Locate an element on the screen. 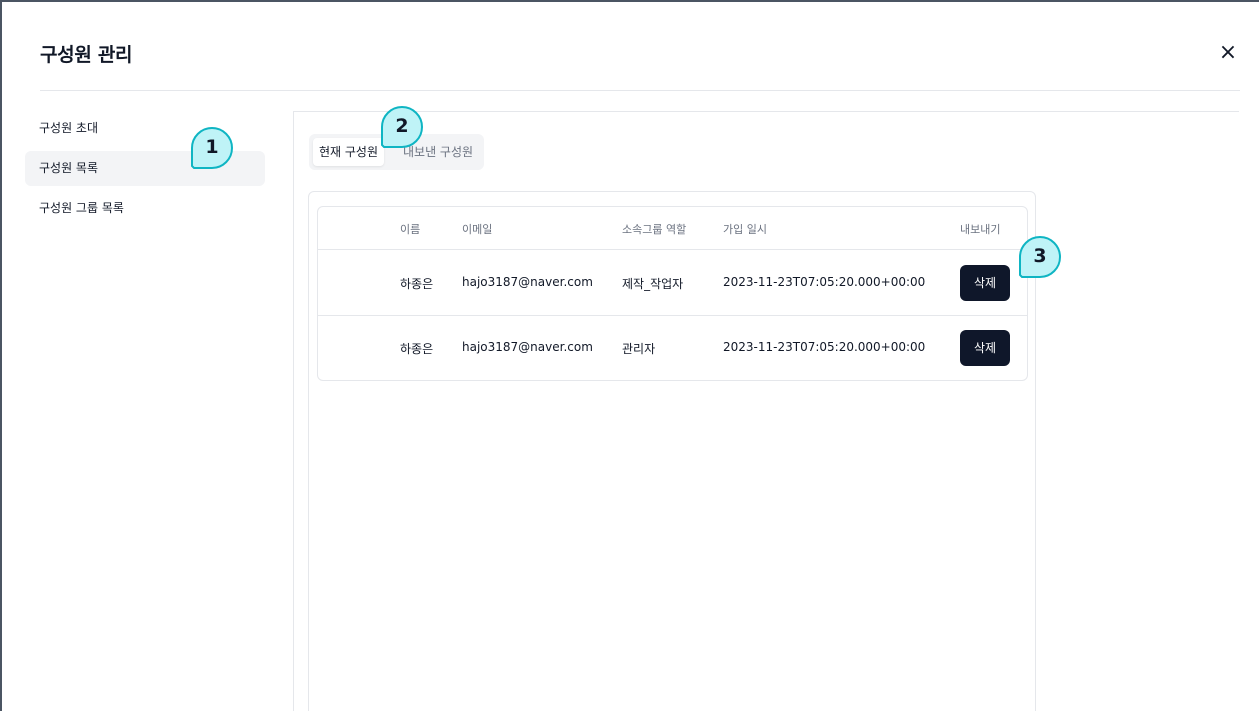 The image size is (1259, 711). callout-badge-1: 1 is located at coordinates (212, 148).